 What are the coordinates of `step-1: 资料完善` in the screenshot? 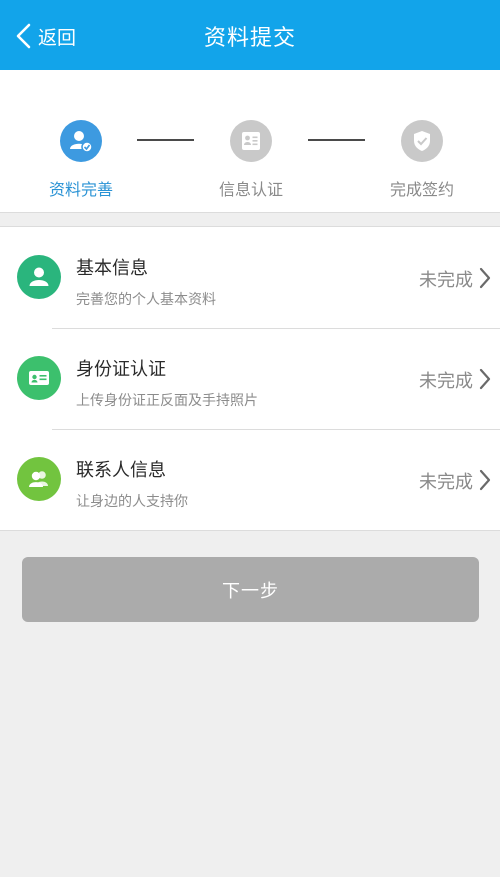 It's located at (81, 160).